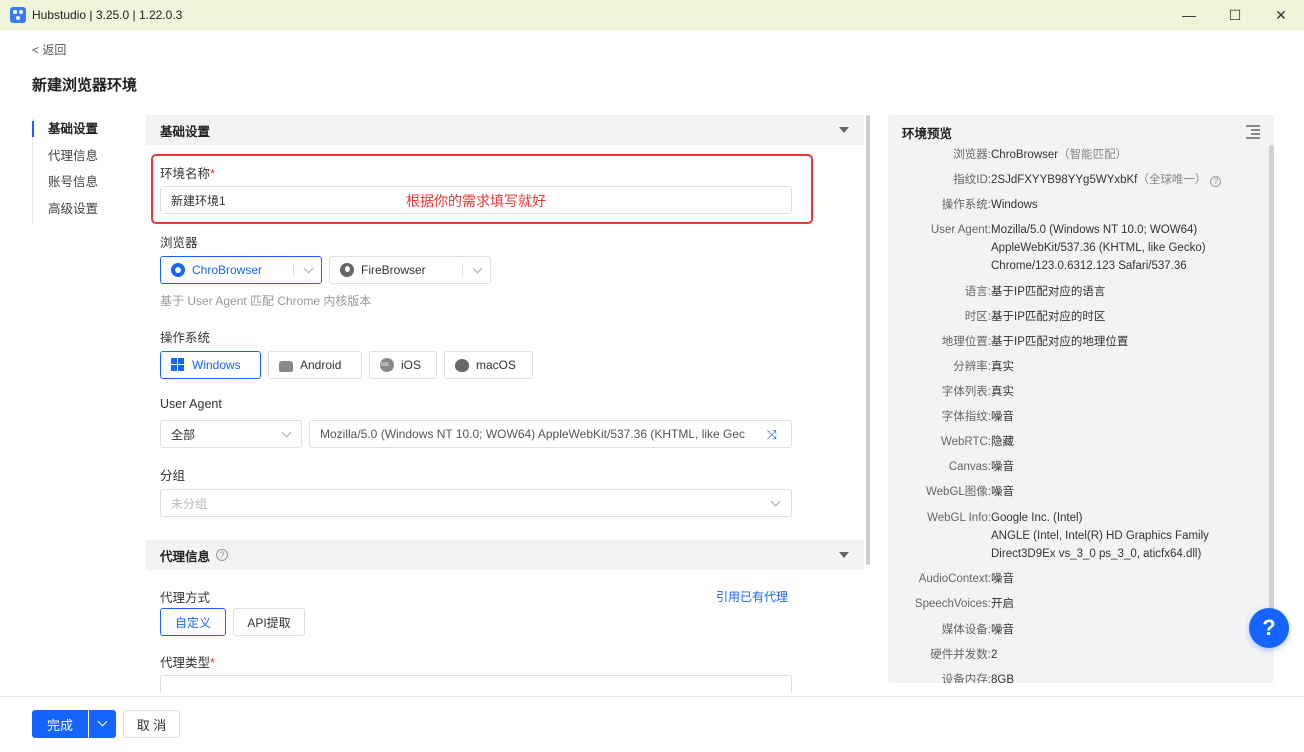  I want to click on browser-hint: 基于 User Agent 匹配 Chrome 内核版本, so click(266, 301).